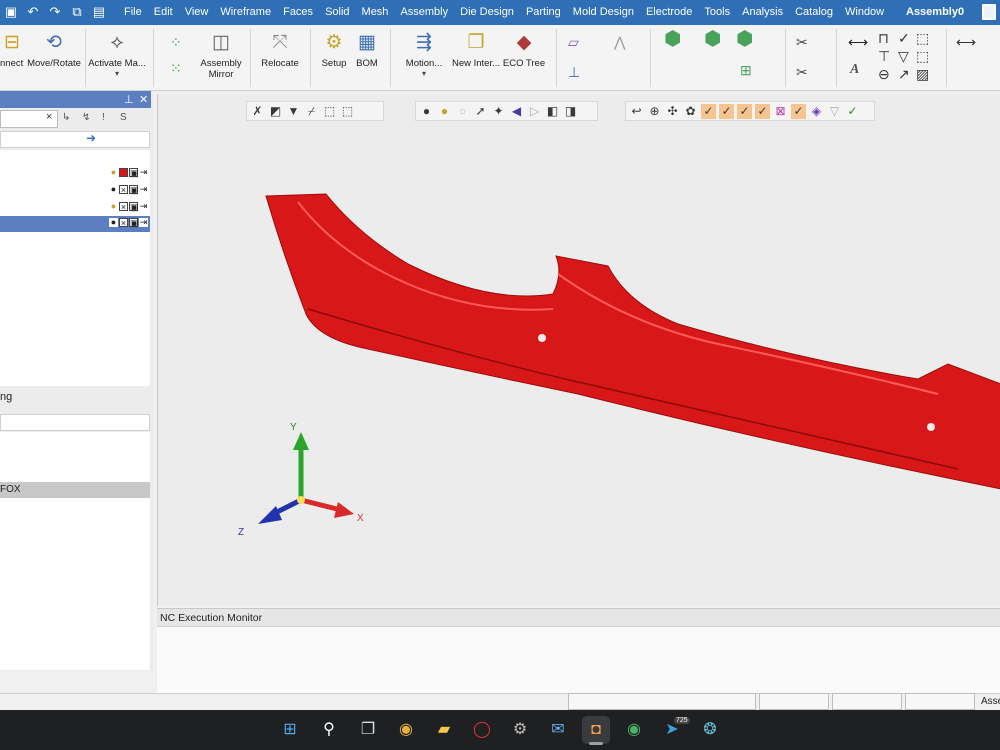 The width and height of the screenshot is (1000, 750). I want to click on menu-wireframe: Wireframe, so click(245, 12).